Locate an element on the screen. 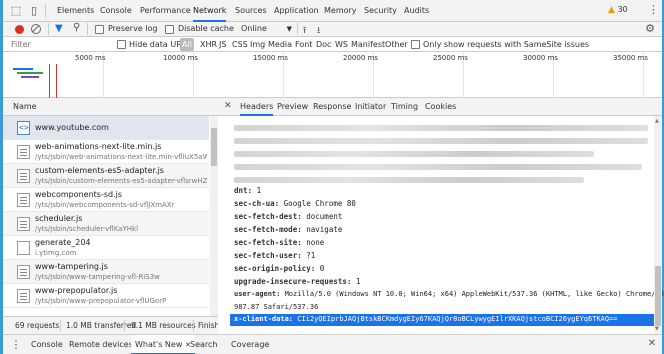 This screenshot has height=354, width=664. close-drawer-icon: ✕ is located at coordinates (652, 343).